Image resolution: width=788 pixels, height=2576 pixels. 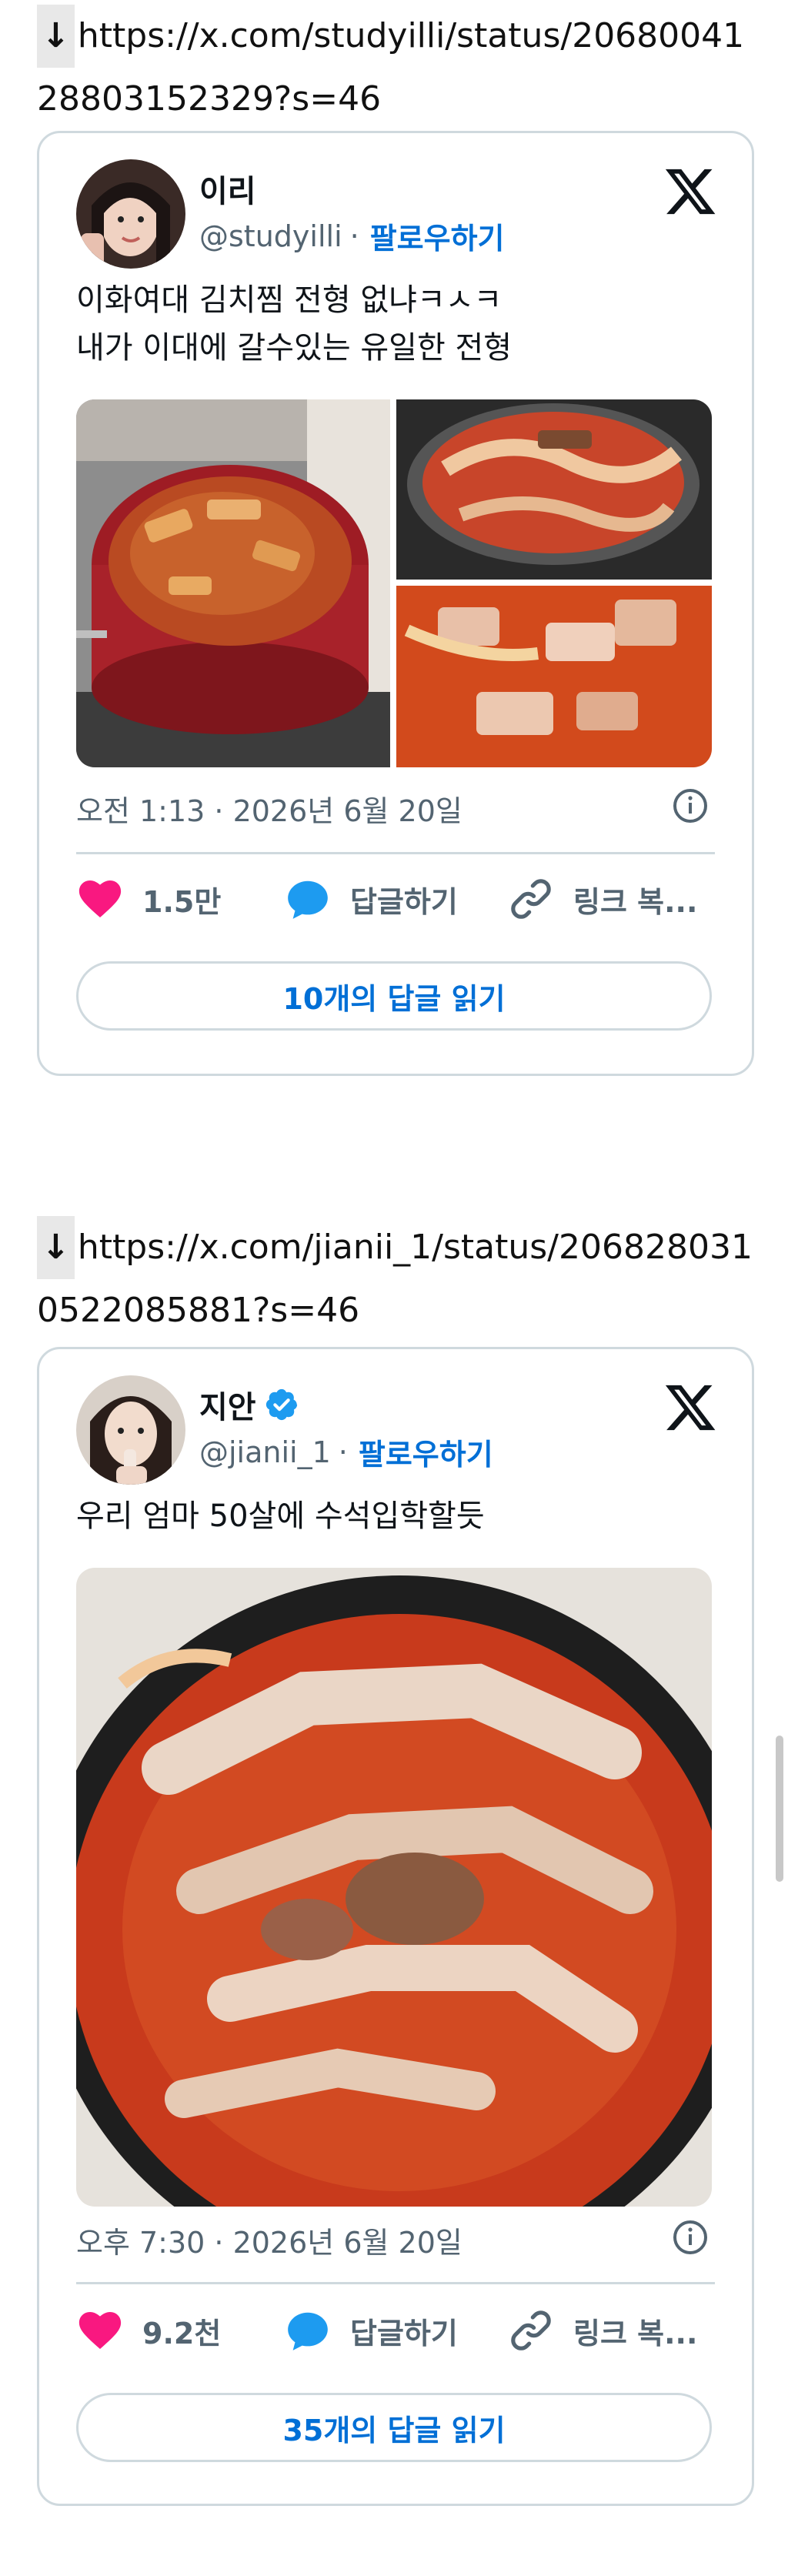 I want to click on verified-badge-icon, so click(x=281, y=1404).